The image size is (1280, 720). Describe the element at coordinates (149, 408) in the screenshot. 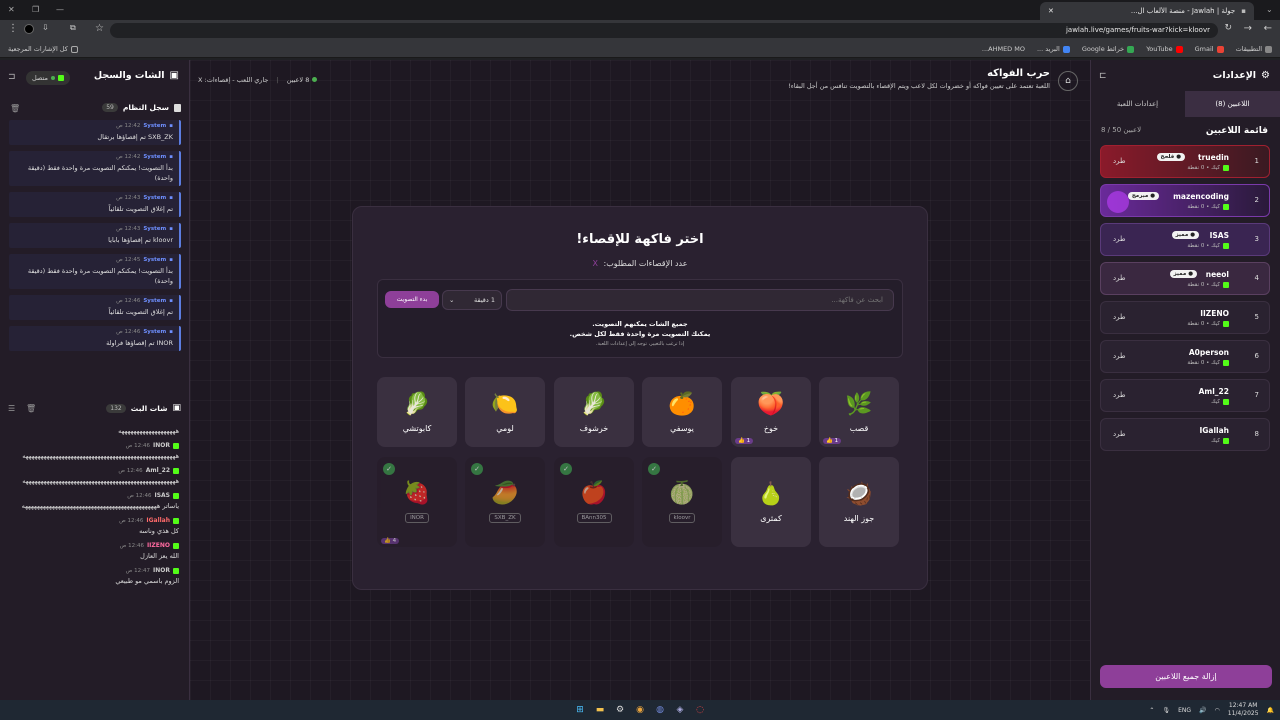

I see `livechat-title: شات البث` at that location.